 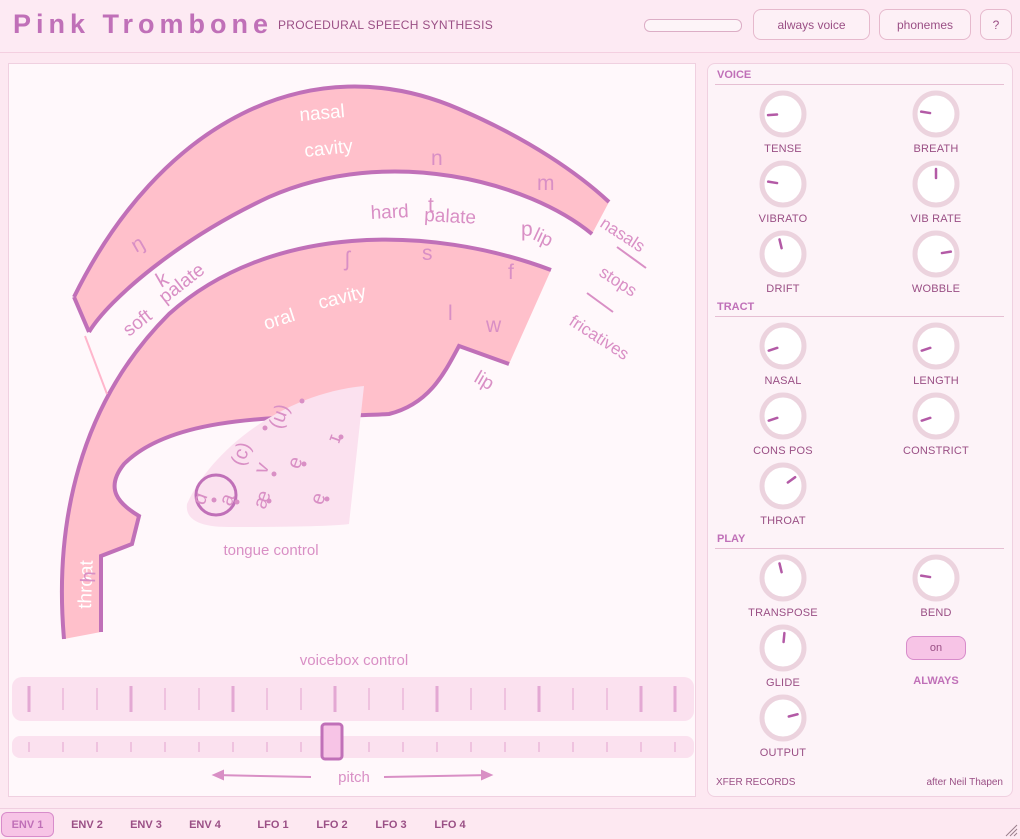 I want to click on app-subtitle: PROCEDURAL SPEECH SYNTHESIS, so click(x=386, y=25).